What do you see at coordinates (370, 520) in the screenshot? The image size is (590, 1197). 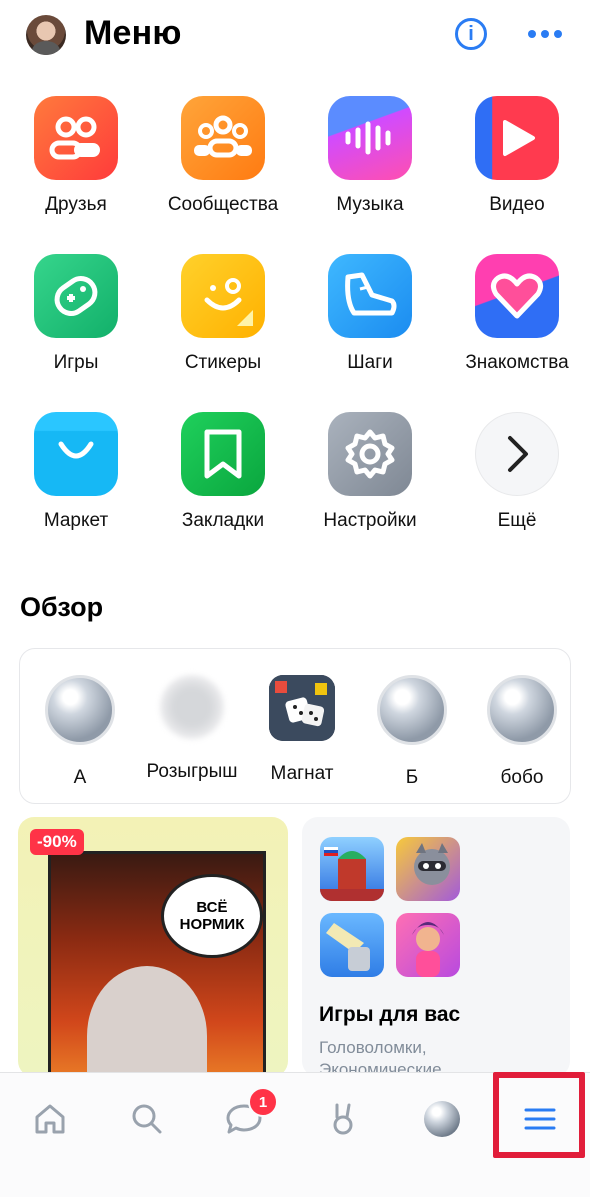 I see `app-label: Настройки` at bounding box center [370, 520].